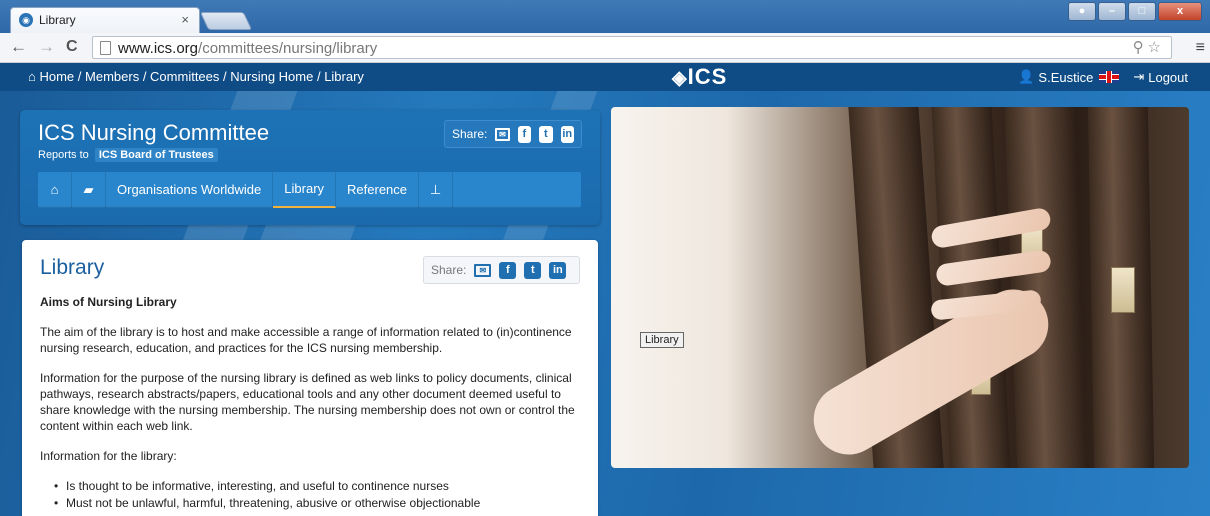 The image size is (1210, 516). Describe the element at coordinates (72, 267) in the screenshot. I see `library-title: Library` at that location.